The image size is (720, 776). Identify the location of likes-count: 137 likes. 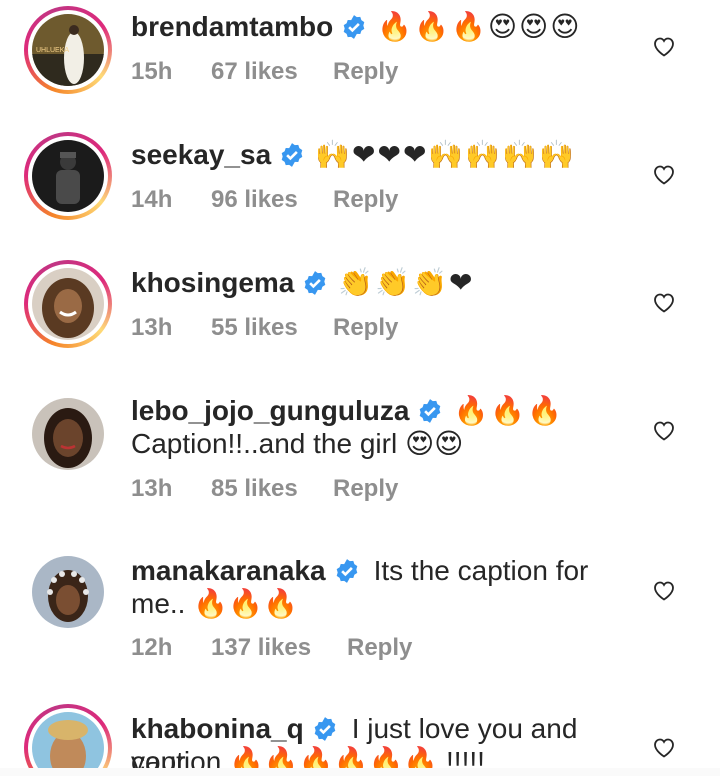
(279, 648).